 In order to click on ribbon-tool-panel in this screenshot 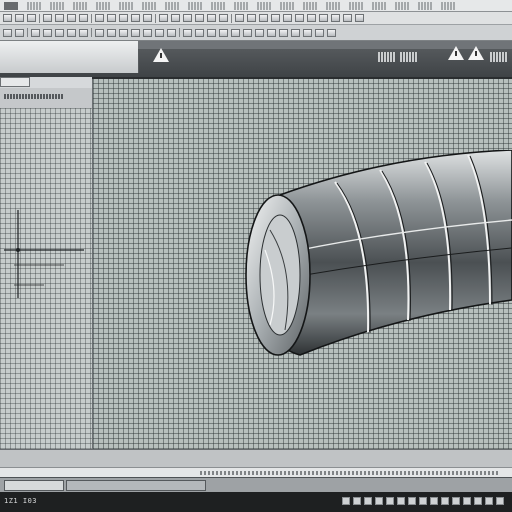, I will do `click(69, 57)`.